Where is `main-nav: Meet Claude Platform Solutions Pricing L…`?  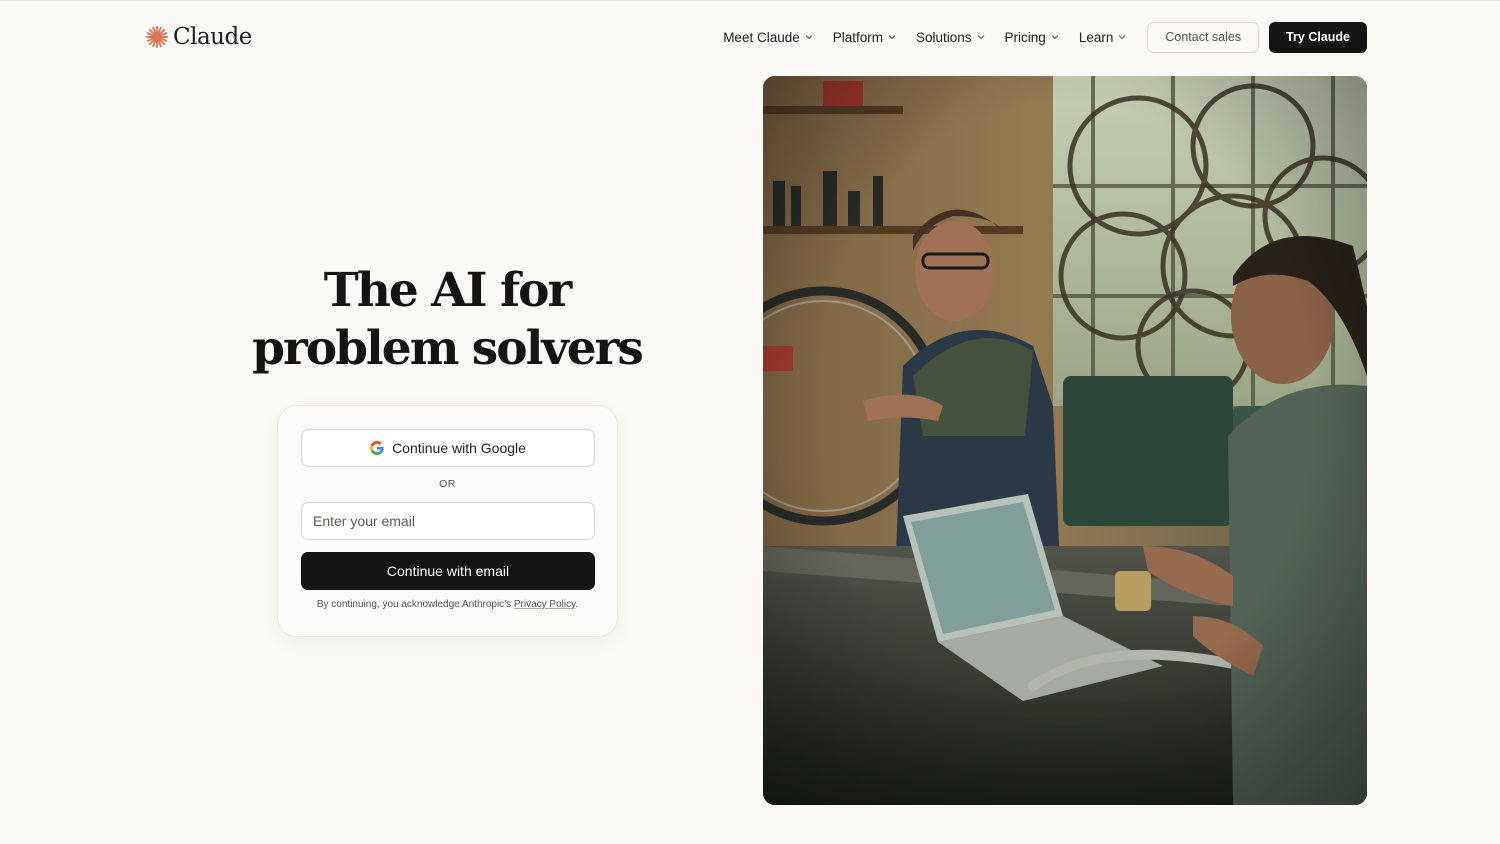 main-nav: Meet Claude Platform Solutions Pricing L… is located at coordinates (1045, 37).